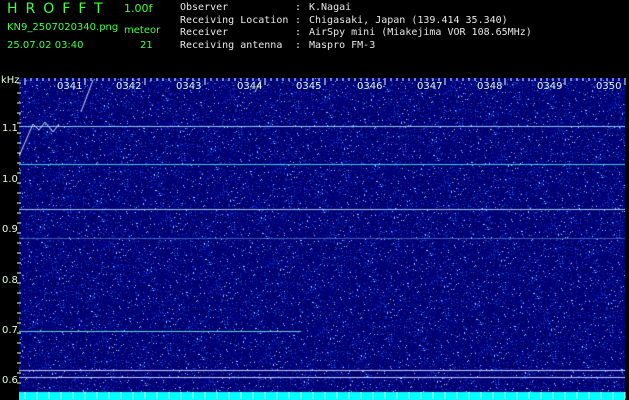 This screenshot has height=400, width=629. I want to click on x-tick-label: 0349, so click(550, 86).